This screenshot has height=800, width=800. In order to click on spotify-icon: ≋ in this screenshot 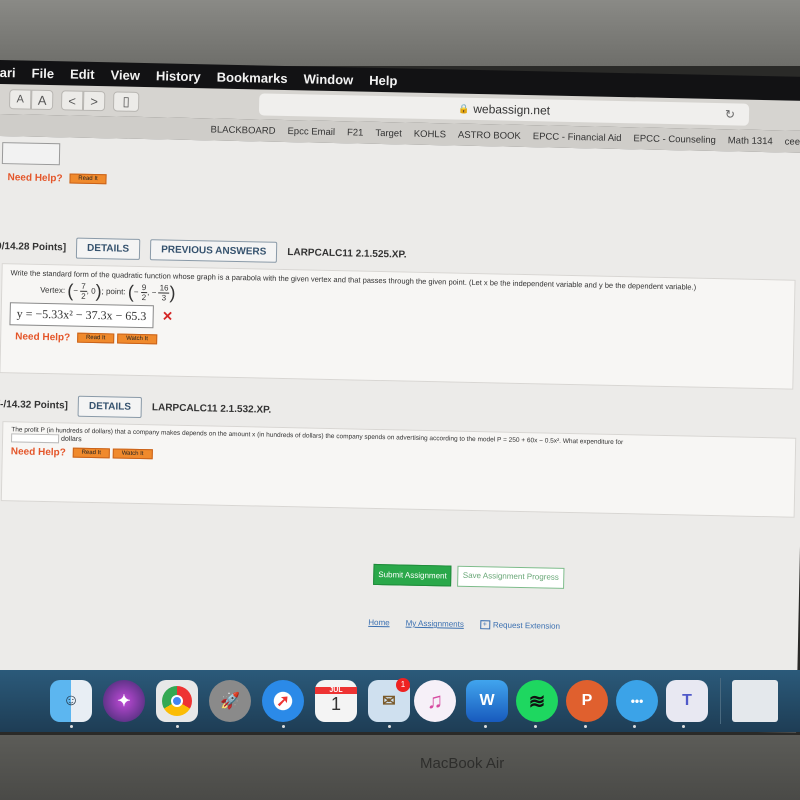, I will do `click(537, 701)`.